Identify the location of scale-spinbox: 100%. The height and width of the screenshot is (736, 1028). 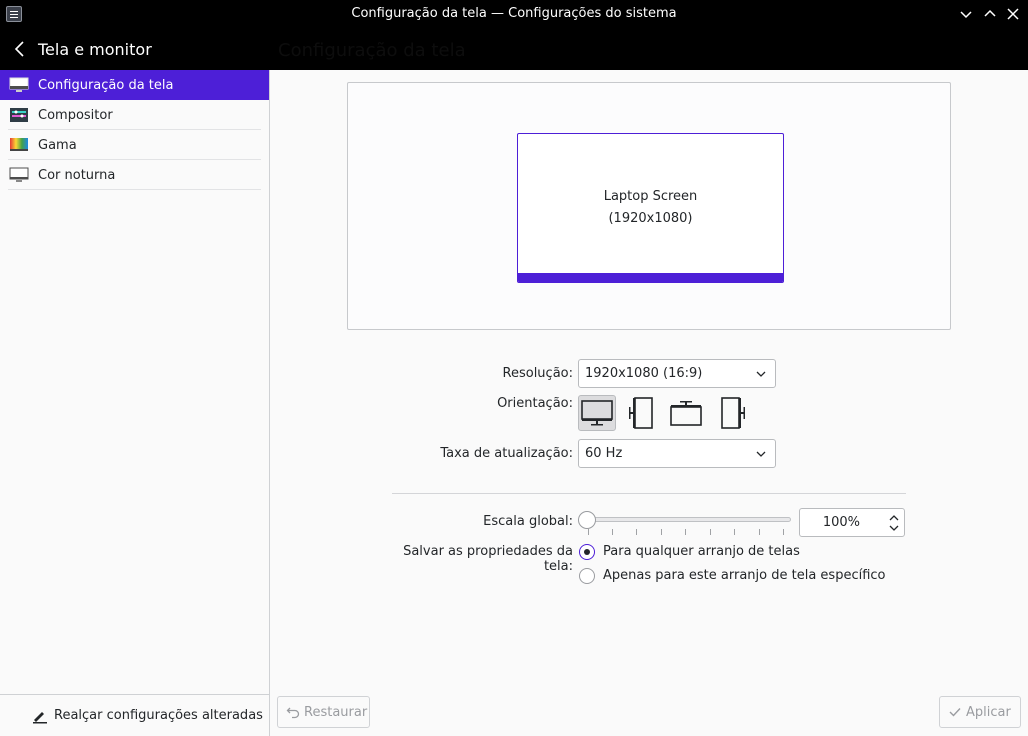
(852, 522).